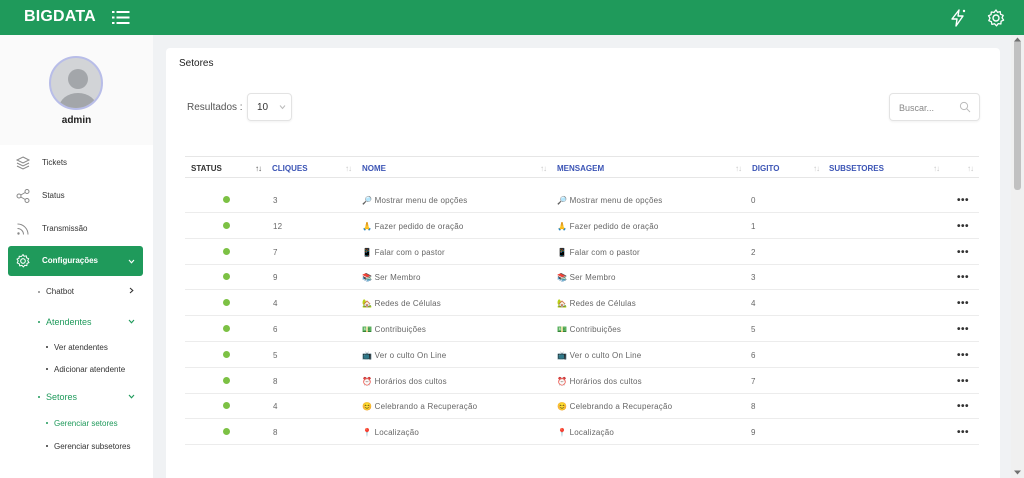 The height and width of the screenshot is (478, 1024). I want to click on scroll-down-icon, so click(1017, 472).